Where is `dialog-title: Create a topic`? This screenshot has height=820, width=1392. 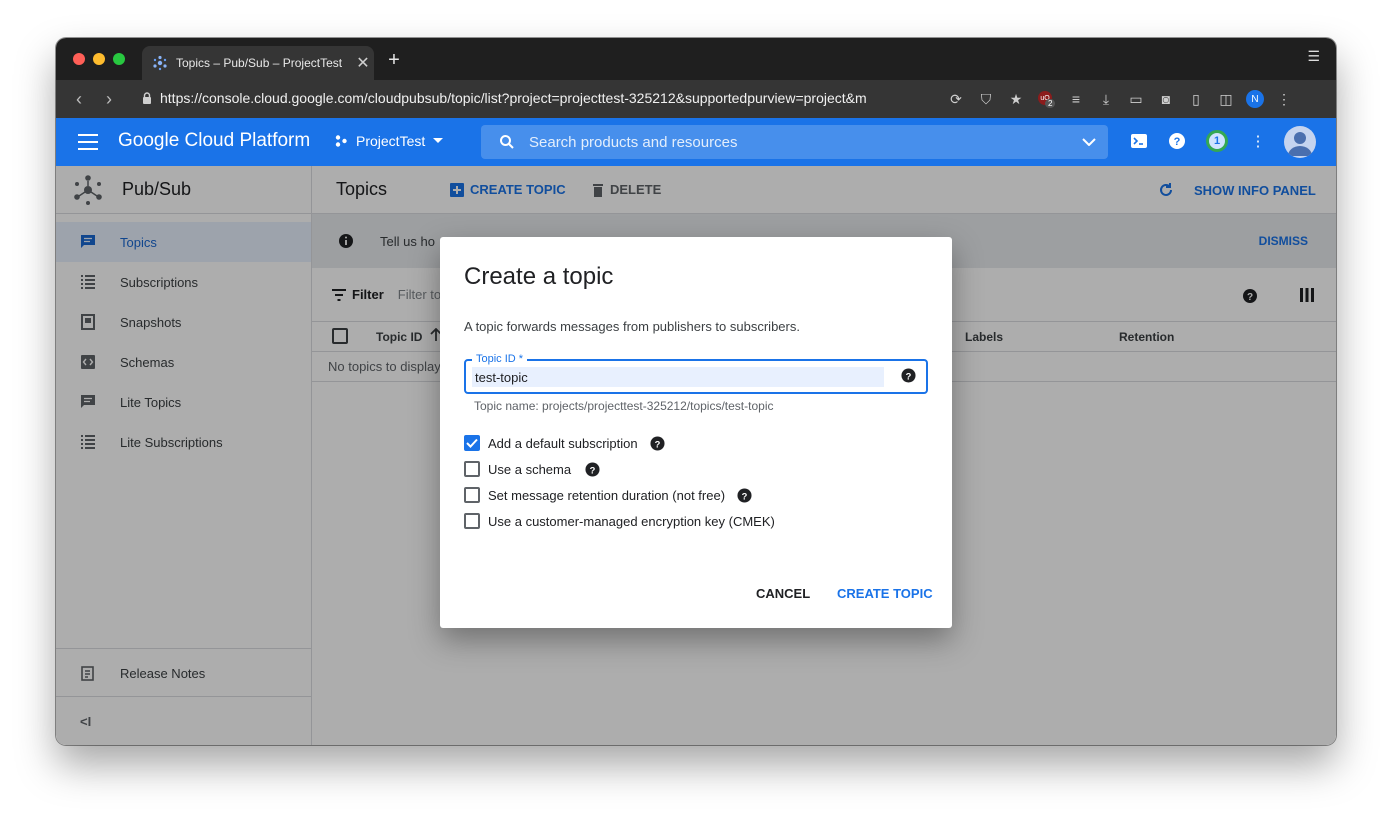
dialog-title: Create a topic is located at coordinates (539, 276).